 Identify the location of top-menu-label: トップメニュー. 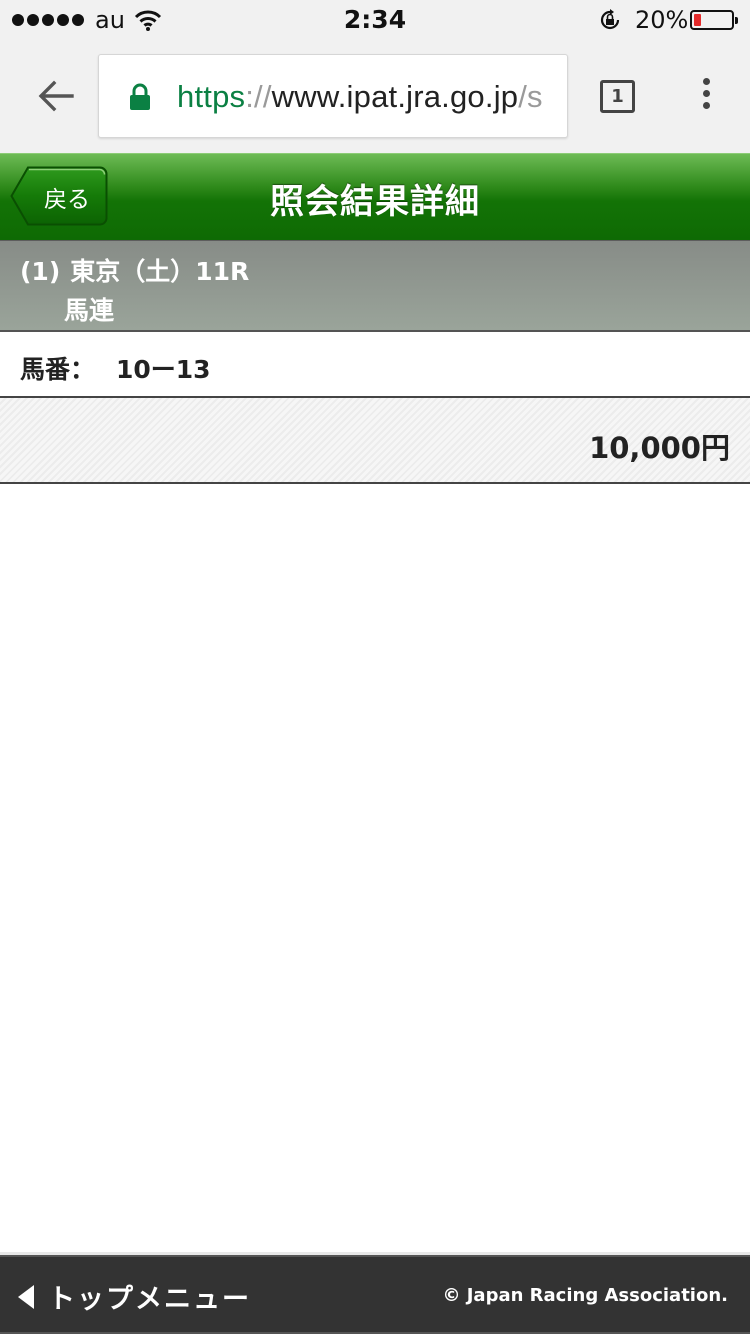
(149, 1299).